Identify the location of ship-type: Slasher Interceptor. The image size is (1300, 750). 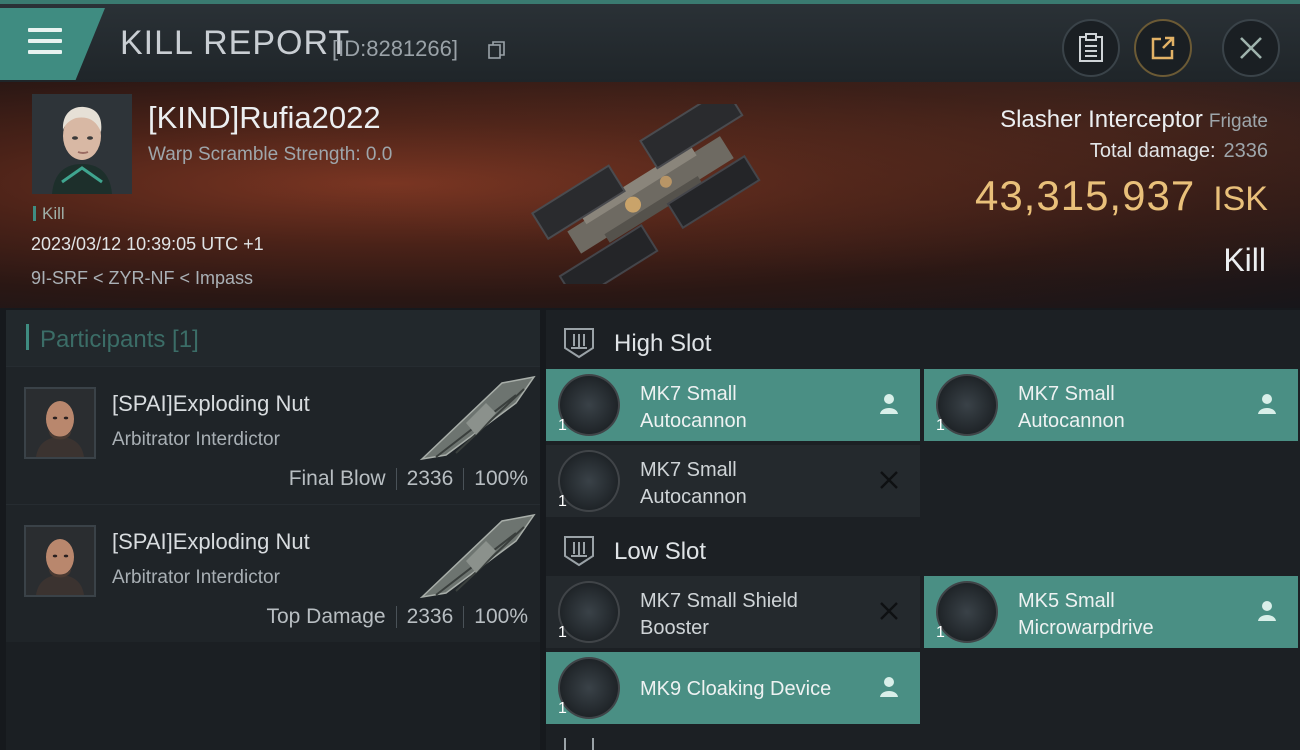
(1101, 119).